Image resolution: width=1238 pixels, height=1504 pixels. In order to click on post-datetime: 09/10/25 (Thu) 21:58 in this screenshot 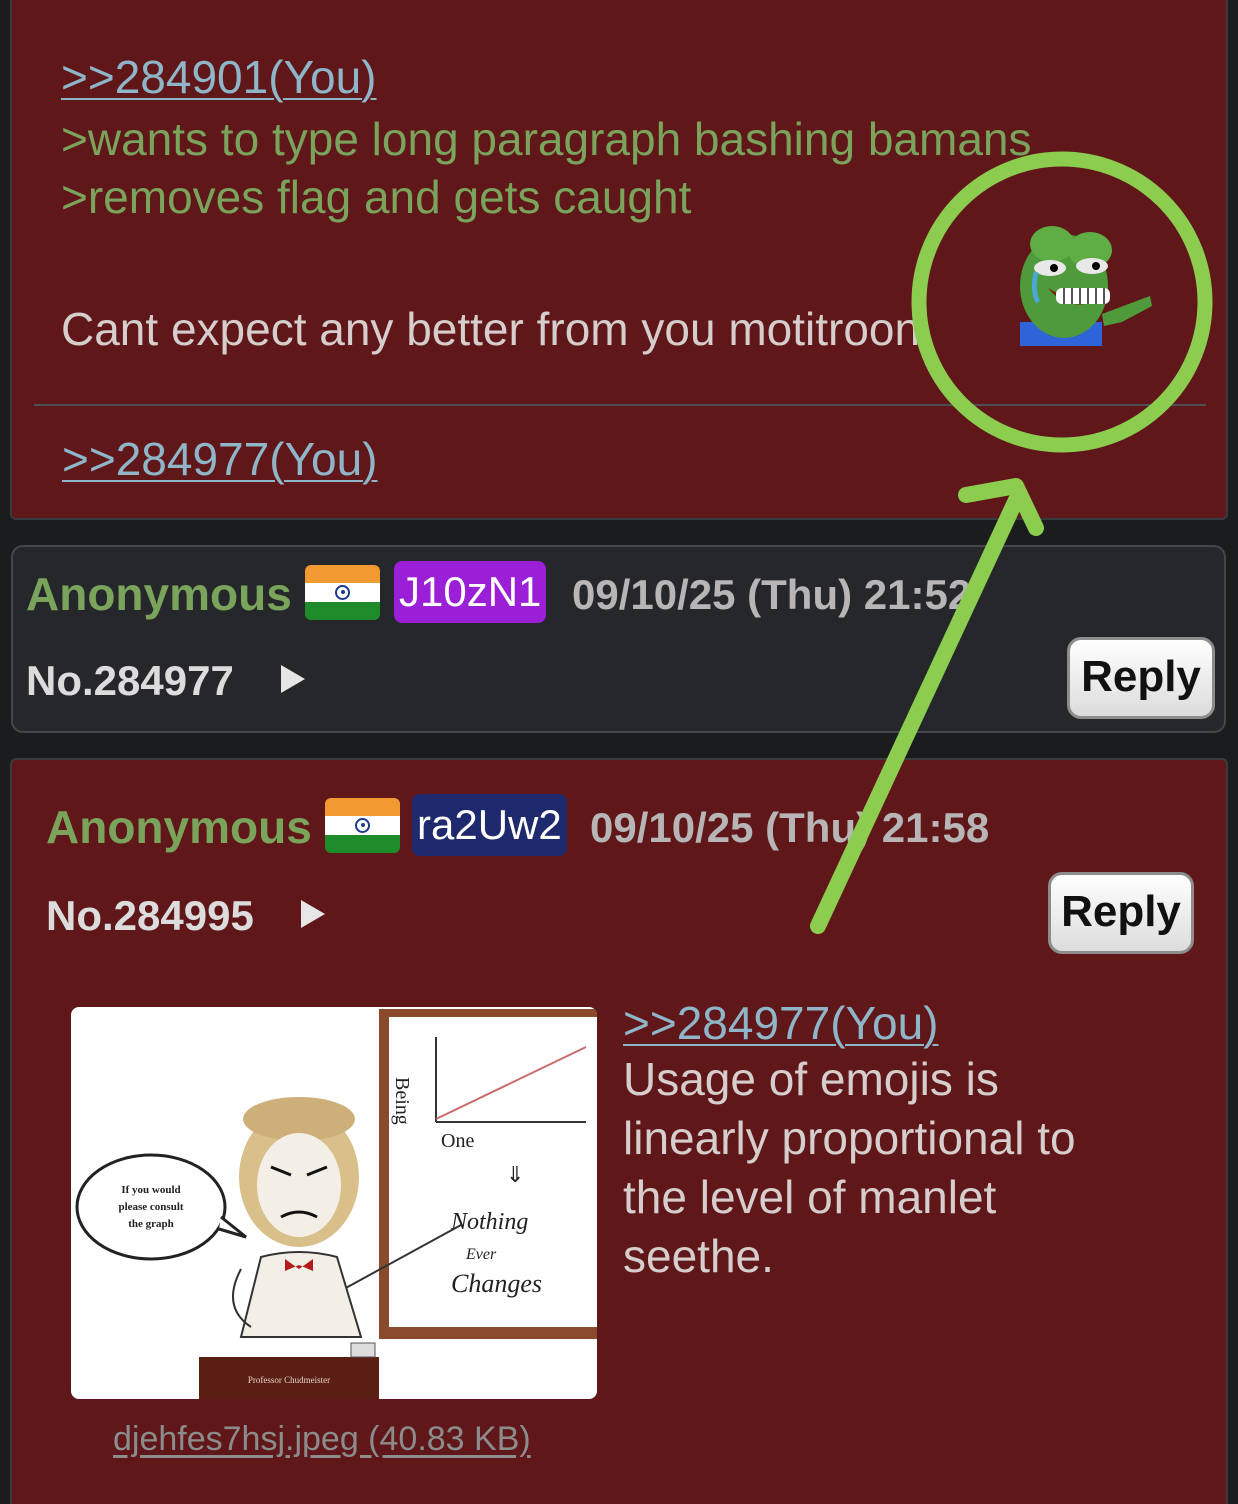, I will do `click(790, 827)`.